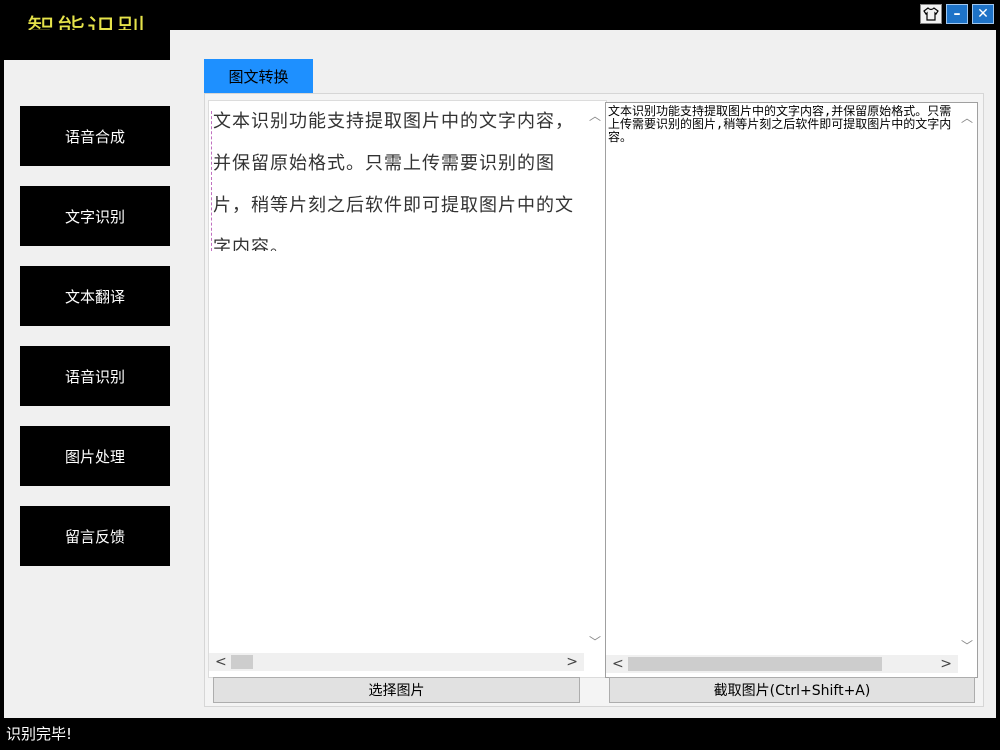 This screenshot has width=1000, height=750. I want to click on shirt-icon, so click(931, 14).